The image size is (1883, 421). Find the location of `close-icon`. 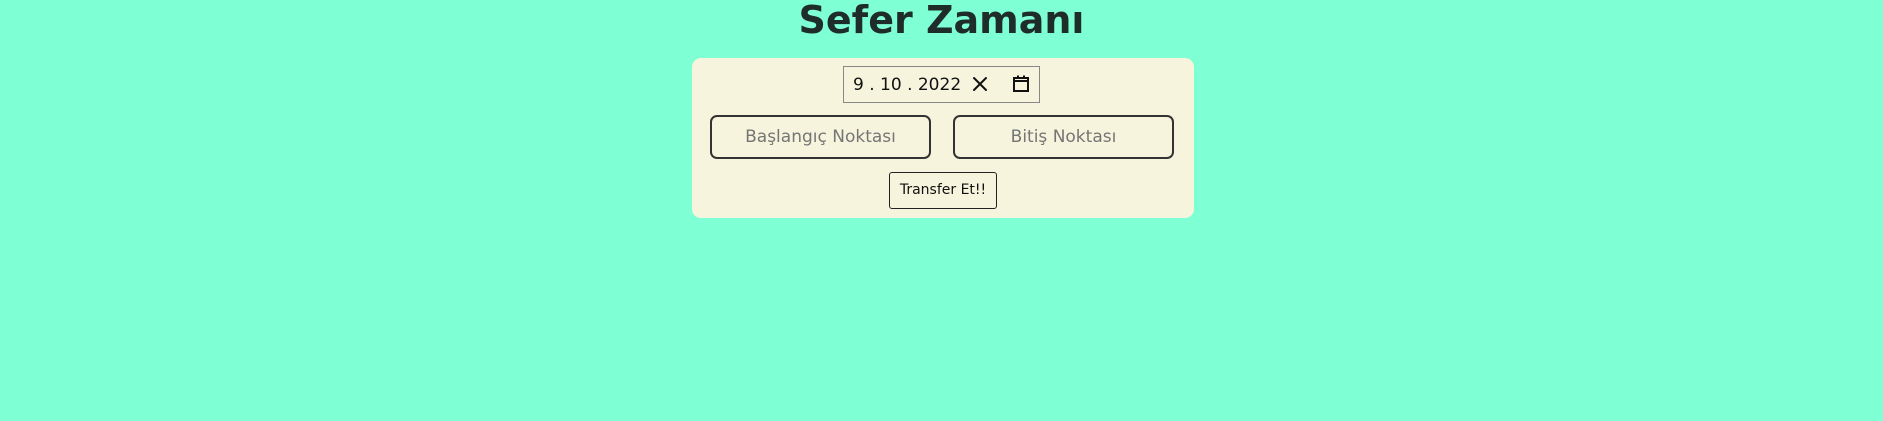

close-icon is located at coordinates (980, 84).